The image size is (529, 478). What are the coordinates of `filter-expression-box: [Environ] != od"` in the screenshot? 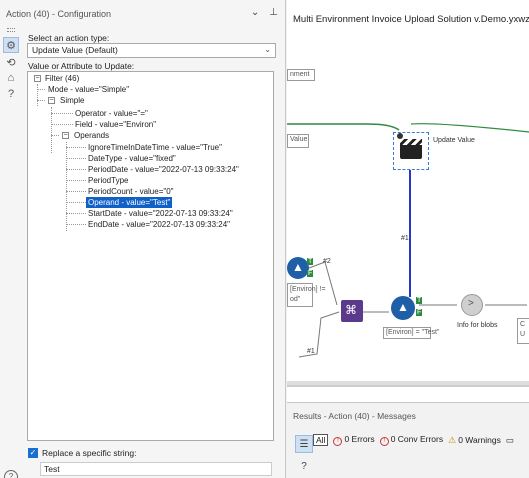 It's located at (306, 295).